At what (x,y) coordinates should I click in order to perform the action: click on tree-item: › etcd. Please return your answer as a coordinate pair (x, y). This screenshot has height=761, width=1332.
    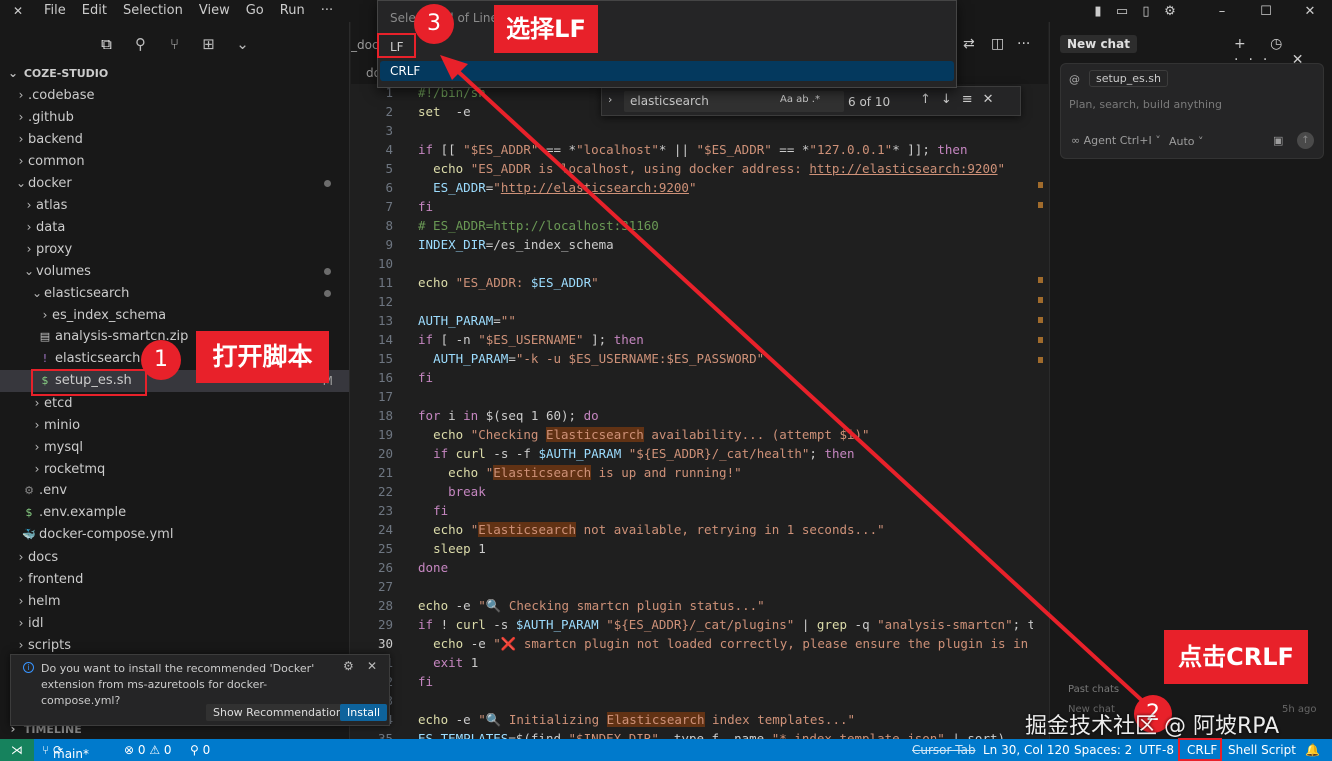
    Looking at the image, I should click on (174, 403).